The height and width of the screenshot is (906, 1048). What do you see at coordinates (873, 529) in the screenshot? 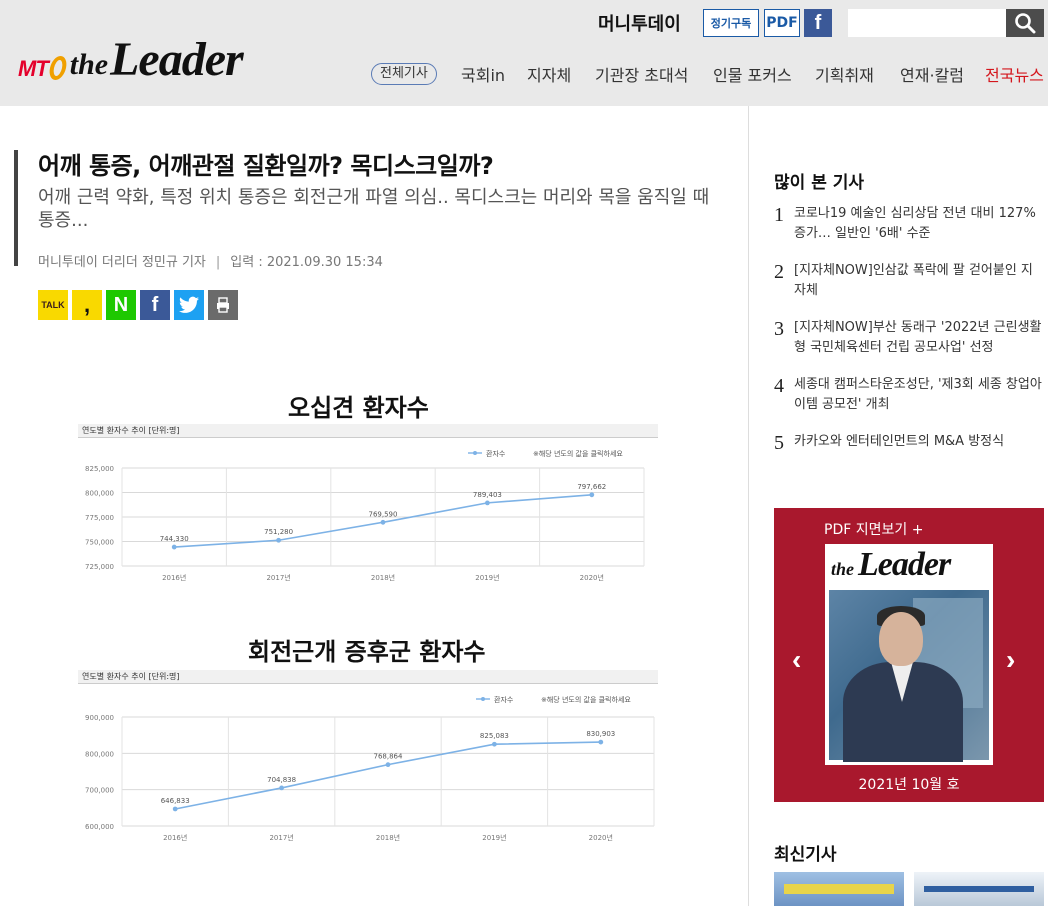
I see `pdf-viewer-link: PDF 지면보기 +` at bounding box center [873, 529].